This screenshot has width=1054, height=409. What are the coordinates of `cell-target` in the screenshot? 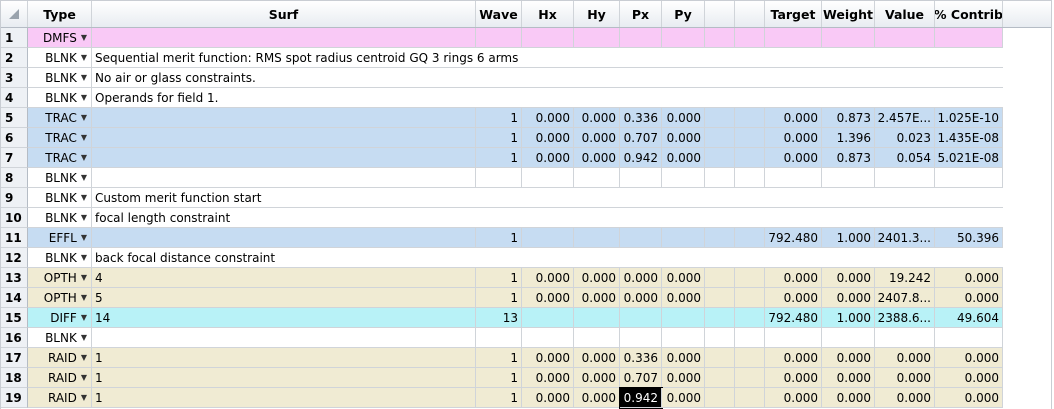 It's located at (793, 338).